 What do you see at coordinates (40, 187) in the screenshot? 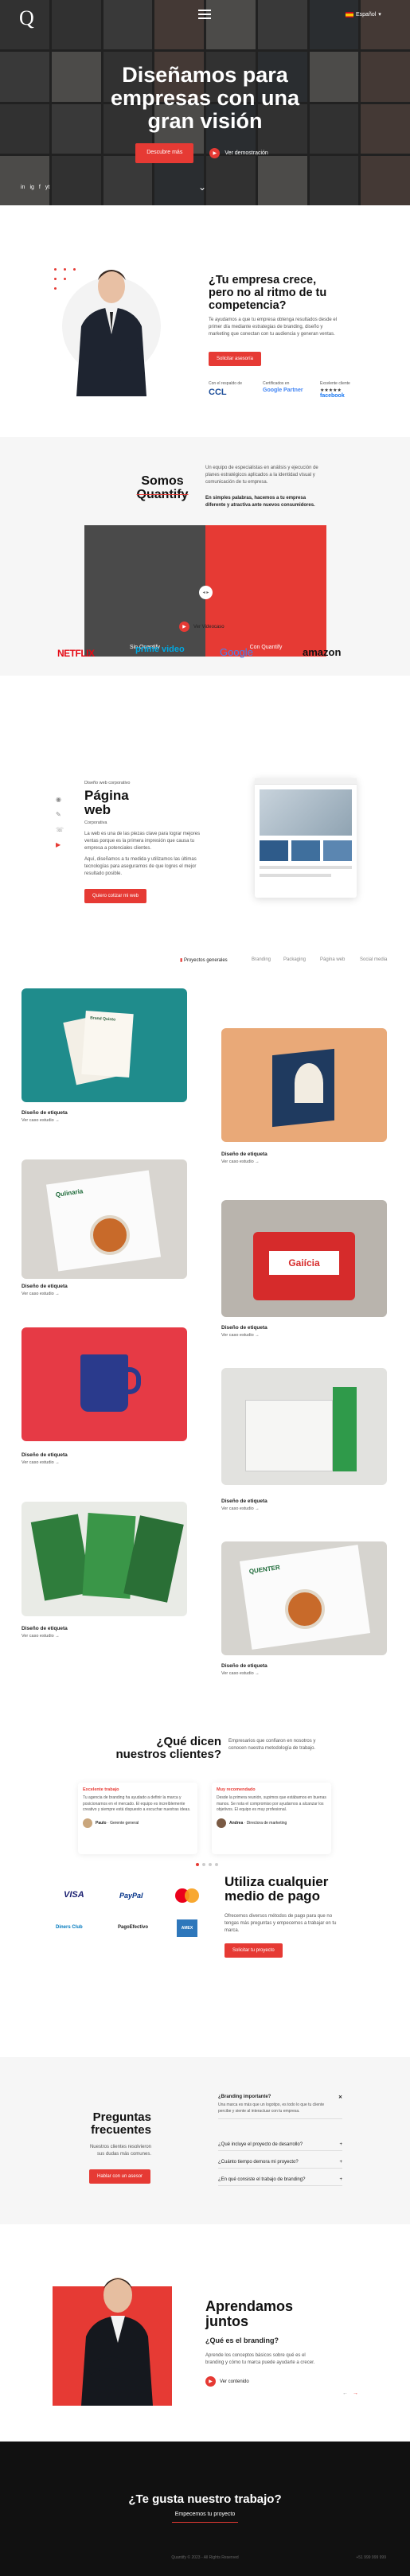
I see `facebook-icon: f` at bounding box center [40, 187].